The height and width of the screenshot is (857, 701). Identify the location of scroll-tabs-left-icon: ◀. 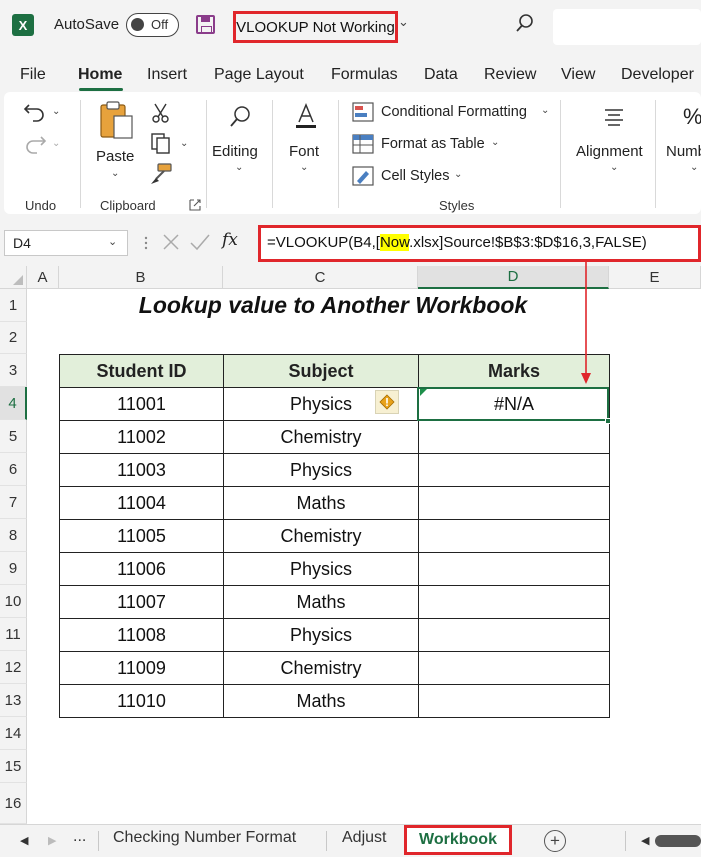
(24, 840).